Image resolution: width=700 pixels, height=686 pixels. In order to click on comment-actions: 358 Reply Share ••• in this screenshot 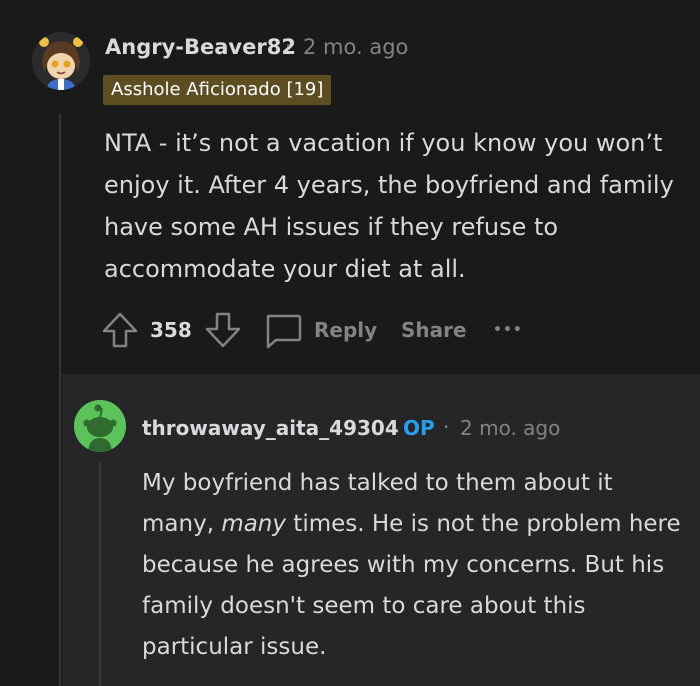, I will do `click(320, 330)`.